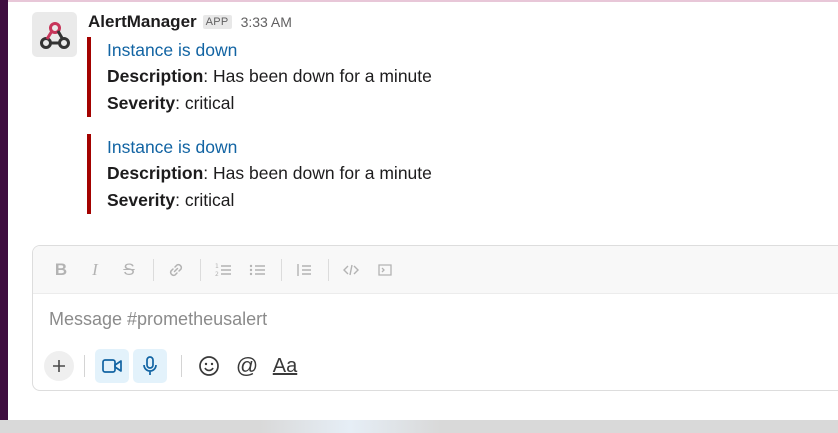  What do you see at coordinates (176, 270) in the screenshot?
I see `link-icon` at bounding box center [176, 270].